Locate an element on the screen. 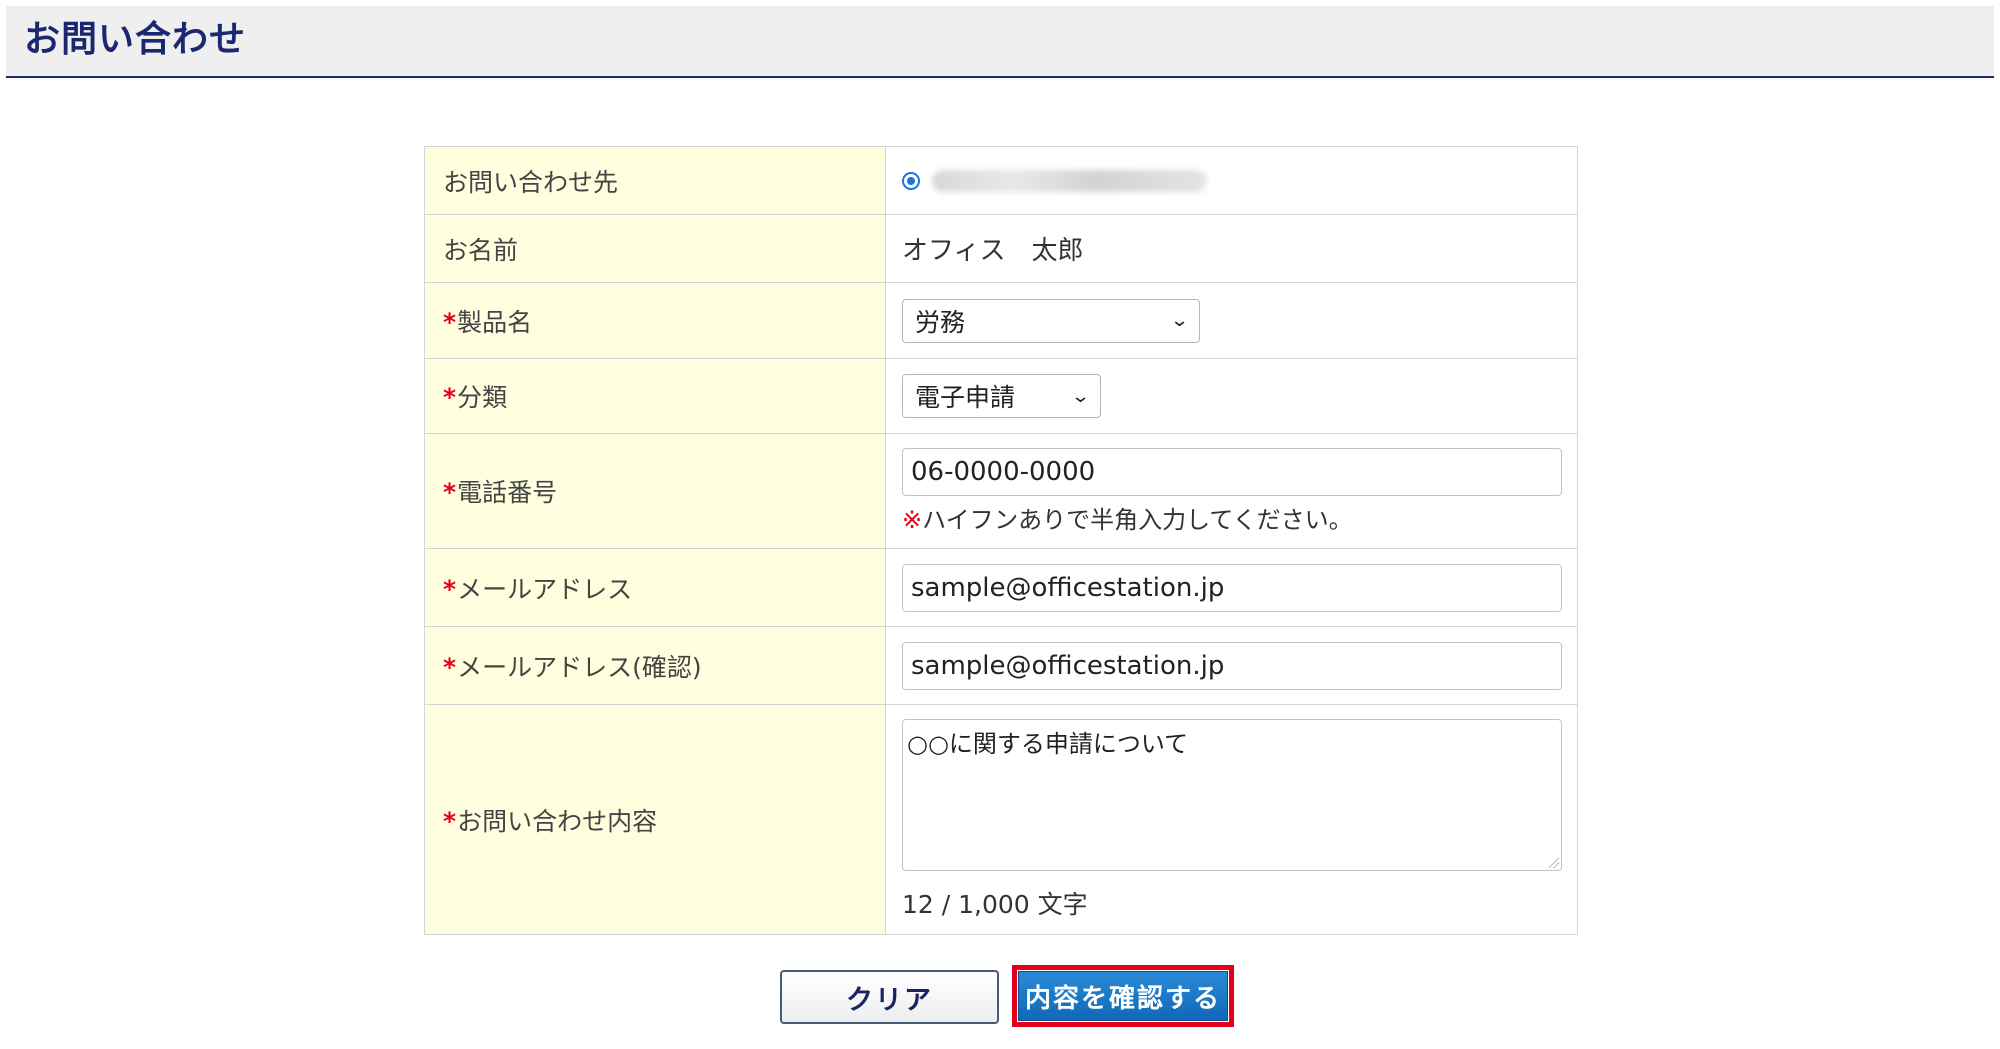 This screenshot has width=2000, height=1049. phone-label-cell: *電話番号 is located at coordinates (655, 491).